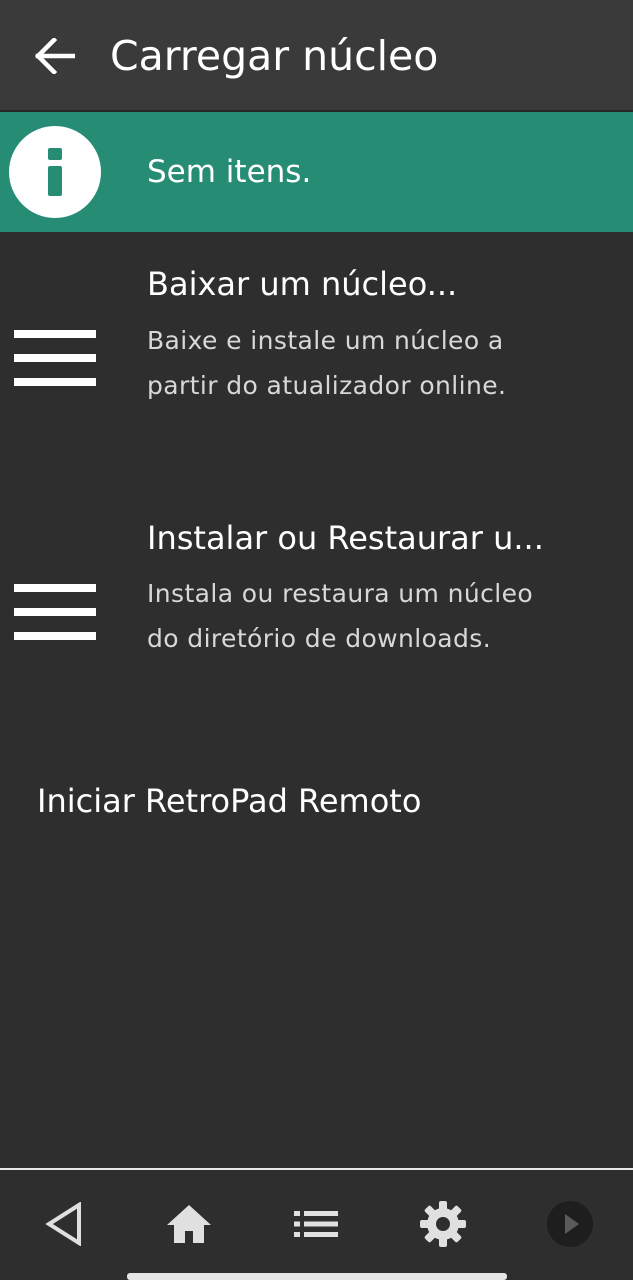  I want to click on menu-item-start-remote-retropad: Iniciar RetroPad Remoto, so click(229, 801).